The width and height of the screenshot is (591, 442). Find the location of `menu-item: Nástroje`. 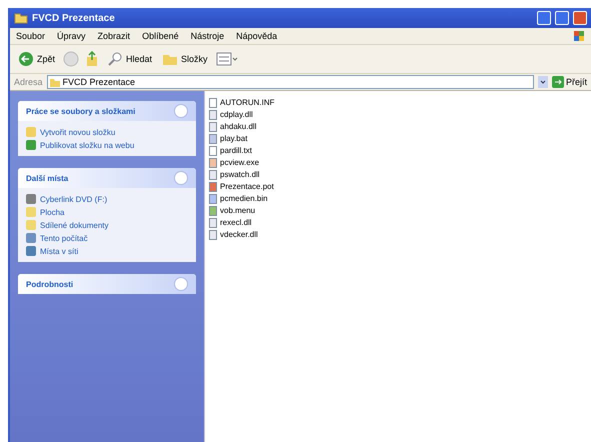

menu-item: Nástroje is located at coordinates (207, 36).